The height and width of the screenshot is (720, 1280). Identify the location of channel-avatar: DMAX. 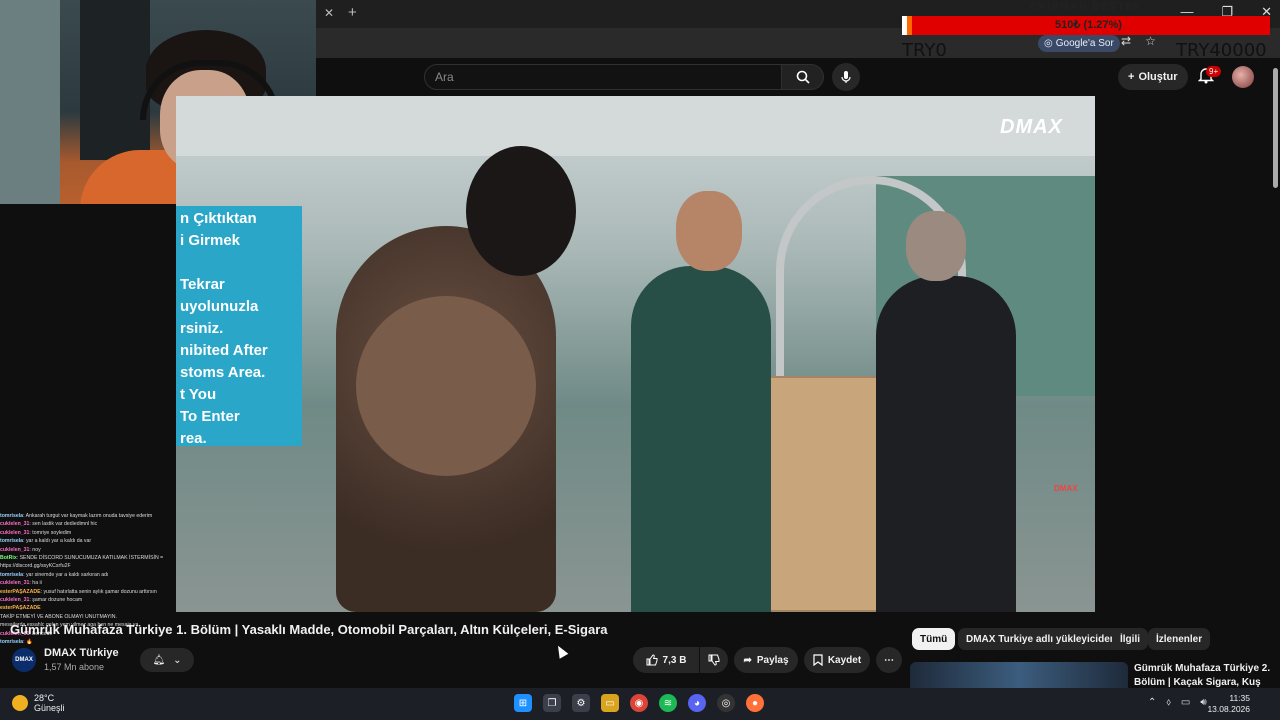
(24, 660).